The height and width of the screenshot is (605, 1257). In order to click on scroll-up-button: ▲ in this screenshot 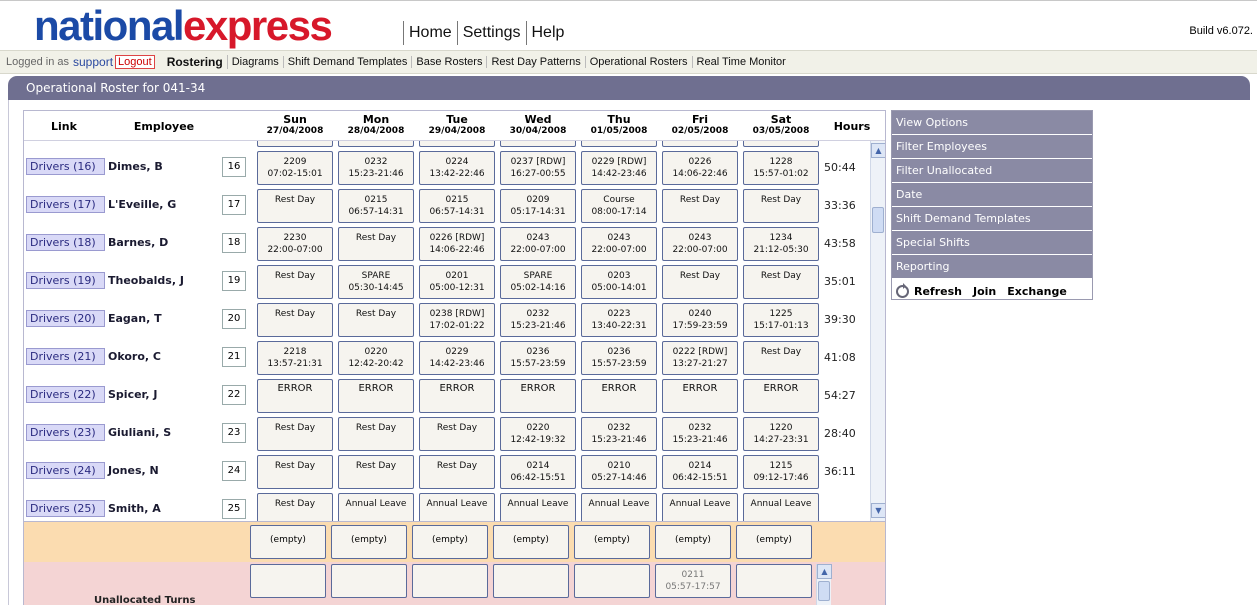, I will do `click(878, 150)`.